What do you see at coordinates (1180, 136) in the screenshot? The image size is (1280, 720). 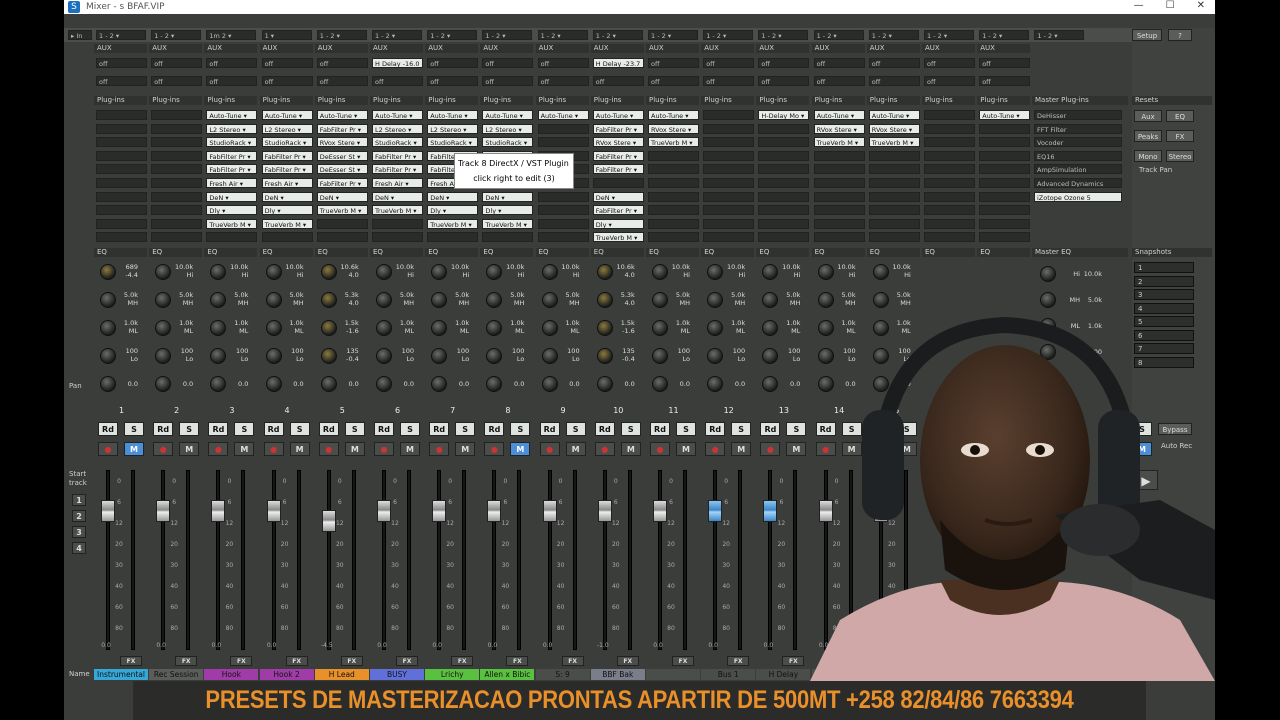 I see `reset-fx-button: FX` at bounding box center [1180, 136].